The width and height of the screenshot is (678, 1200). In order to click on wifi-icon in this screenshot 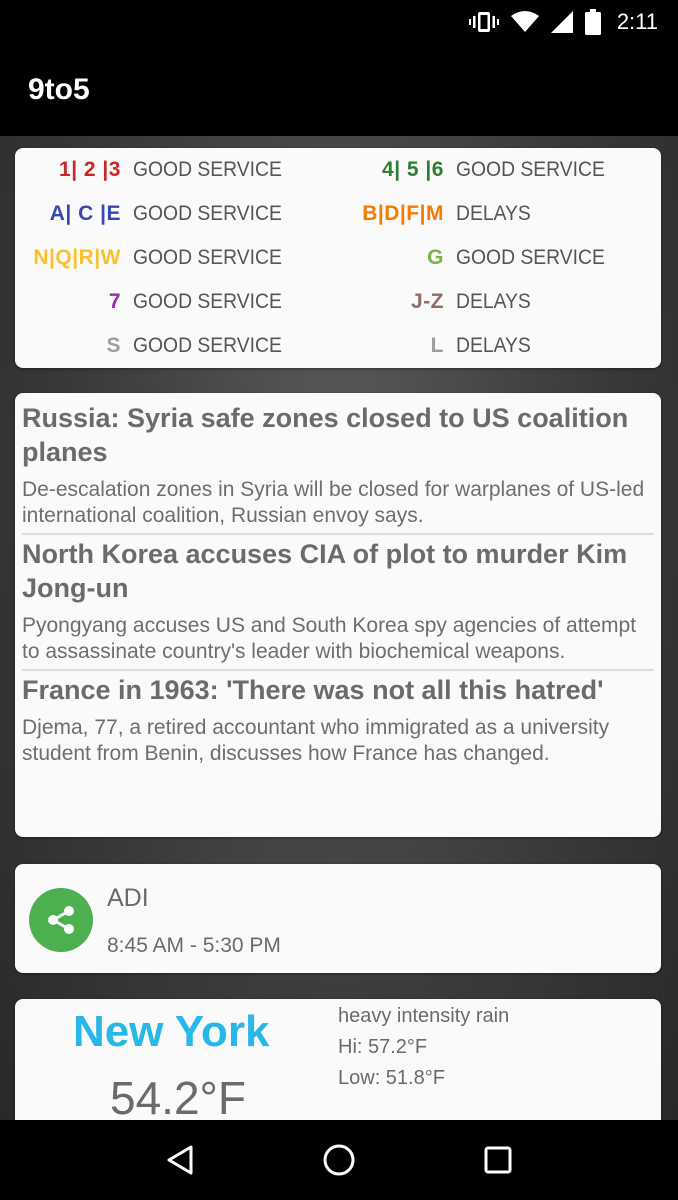, I will do `click(524, 22)`.